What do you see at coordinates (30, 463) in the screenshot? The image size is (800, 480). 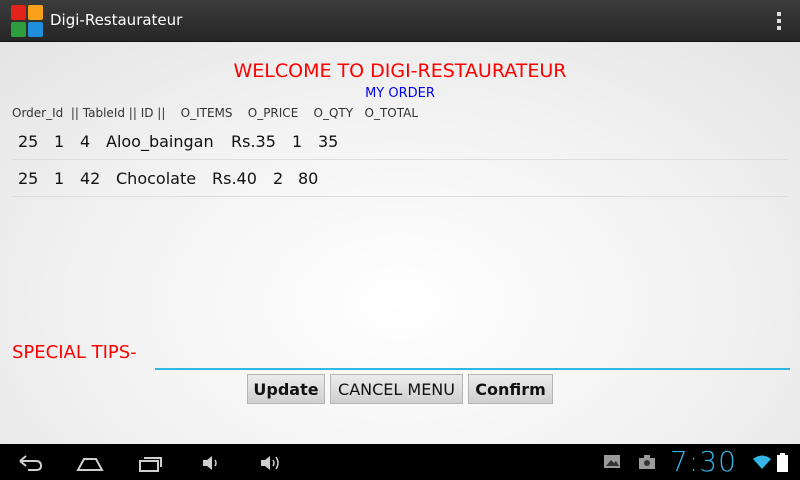 I see `back-icon` at bounding box center [30, 463].